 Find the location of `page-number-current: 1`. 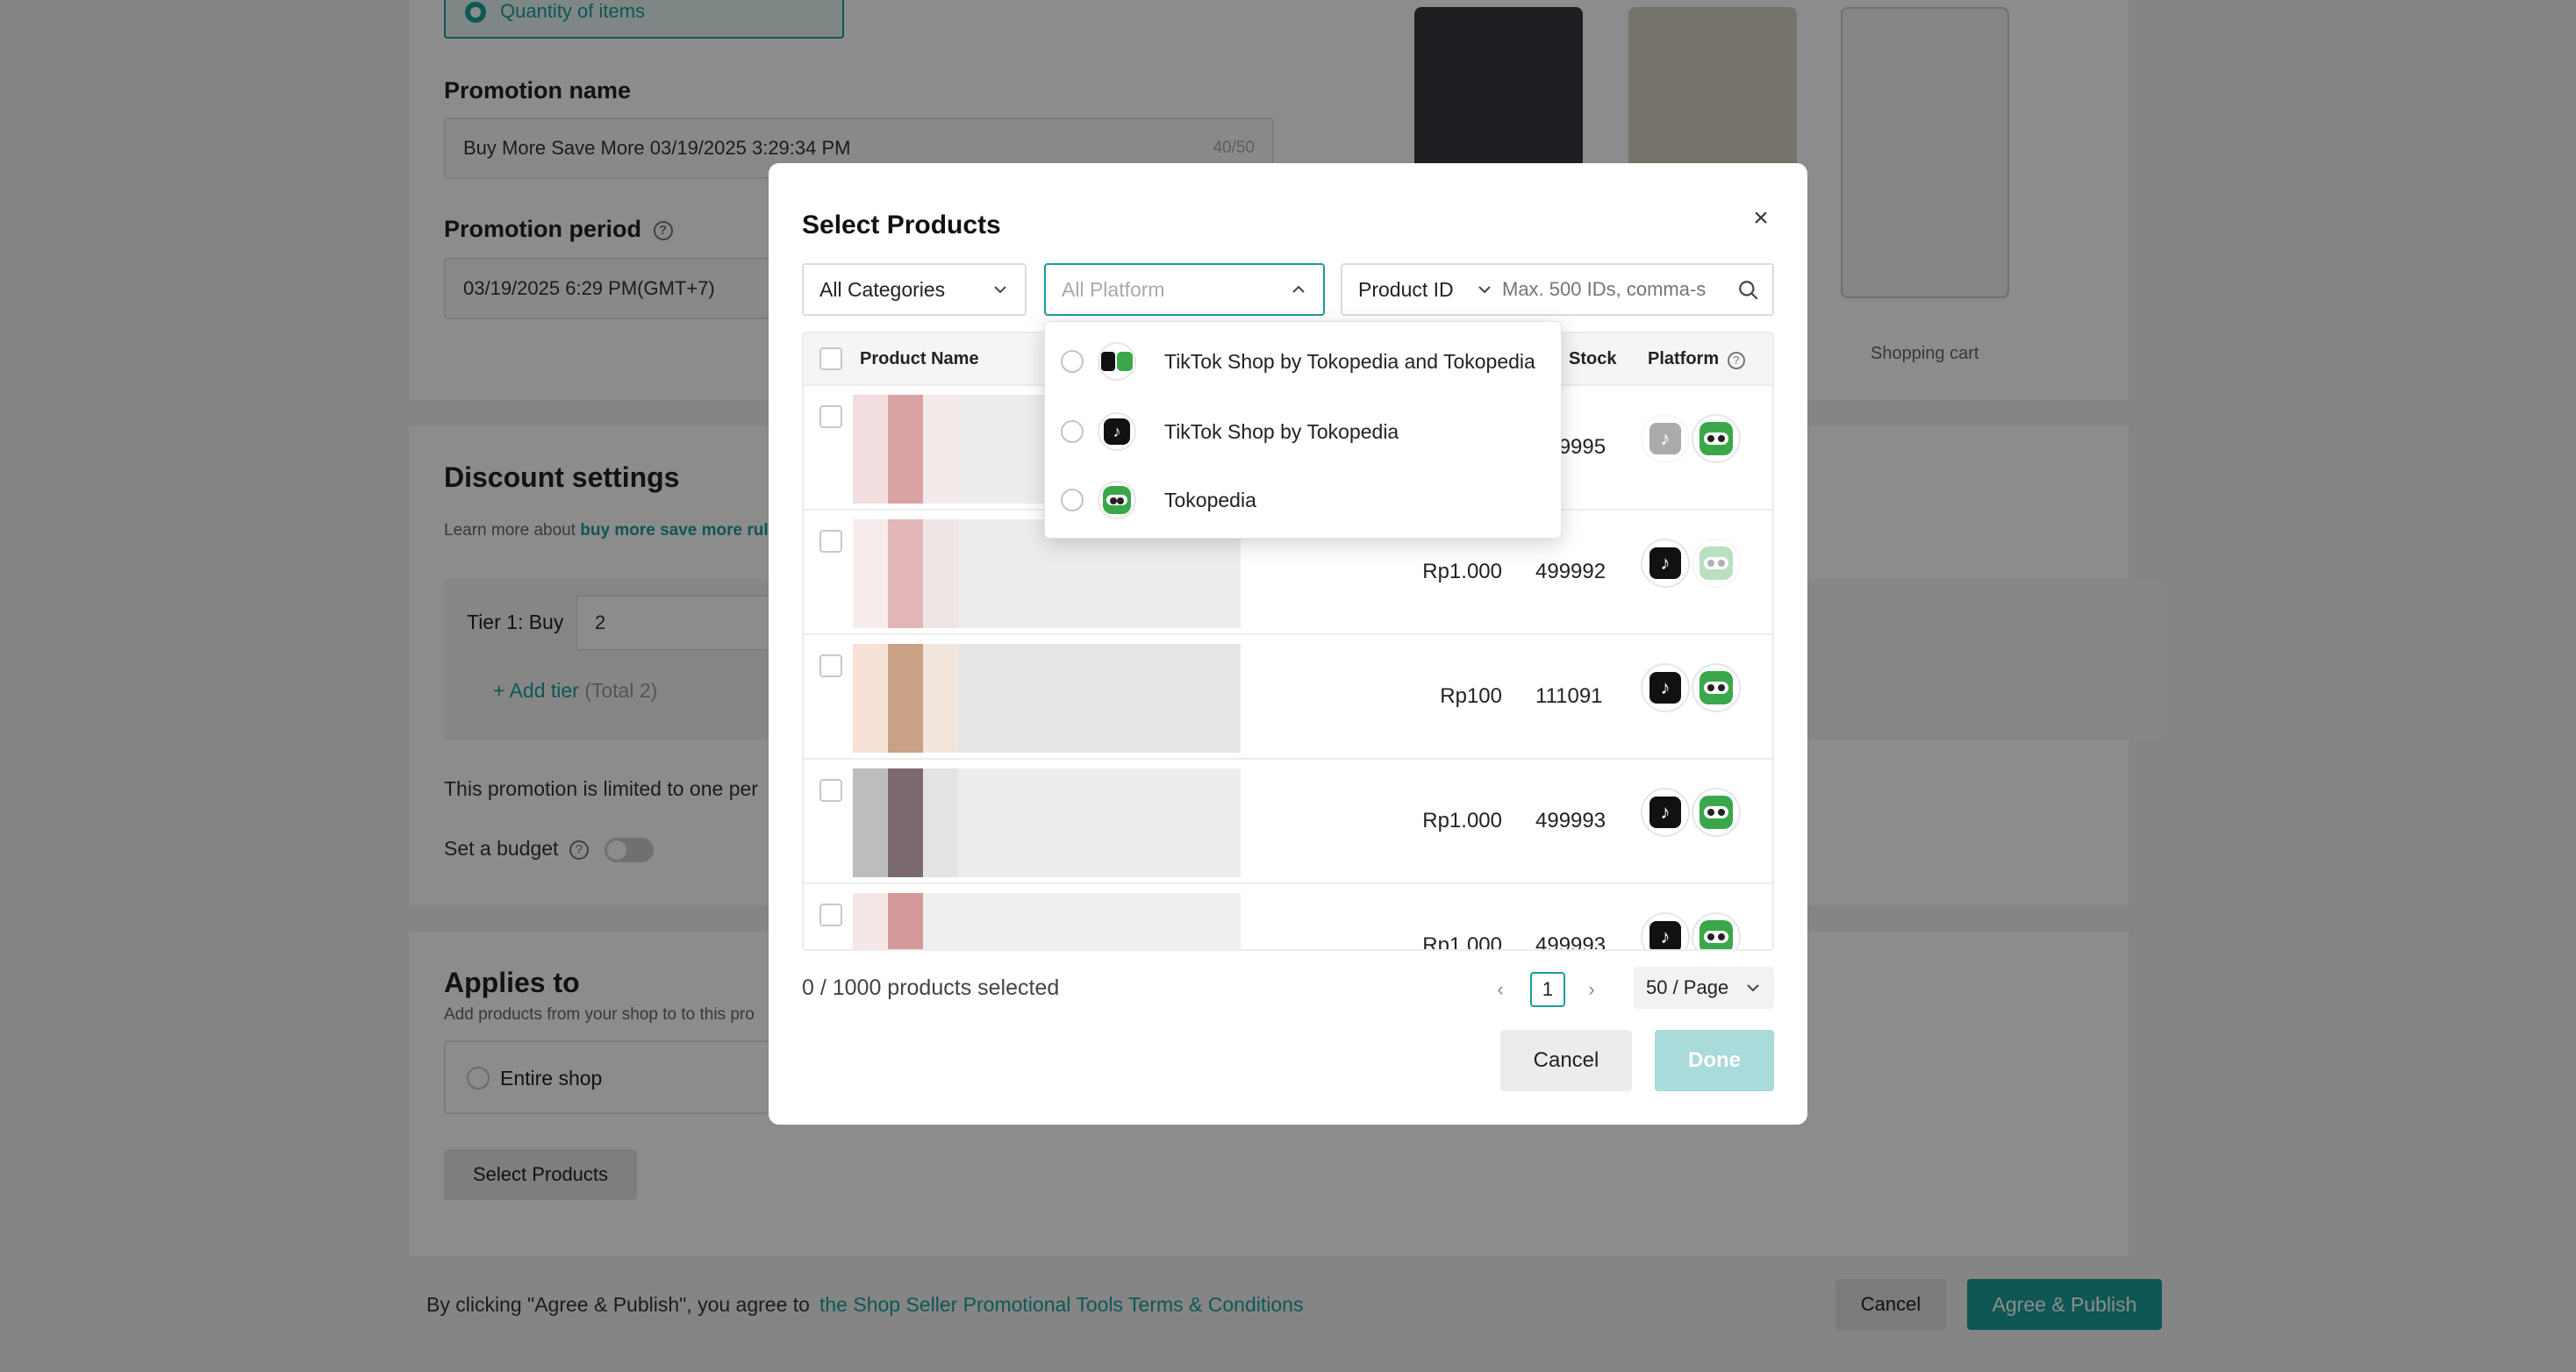

page-number-current: 1 is located at coordinates (1547, 989).